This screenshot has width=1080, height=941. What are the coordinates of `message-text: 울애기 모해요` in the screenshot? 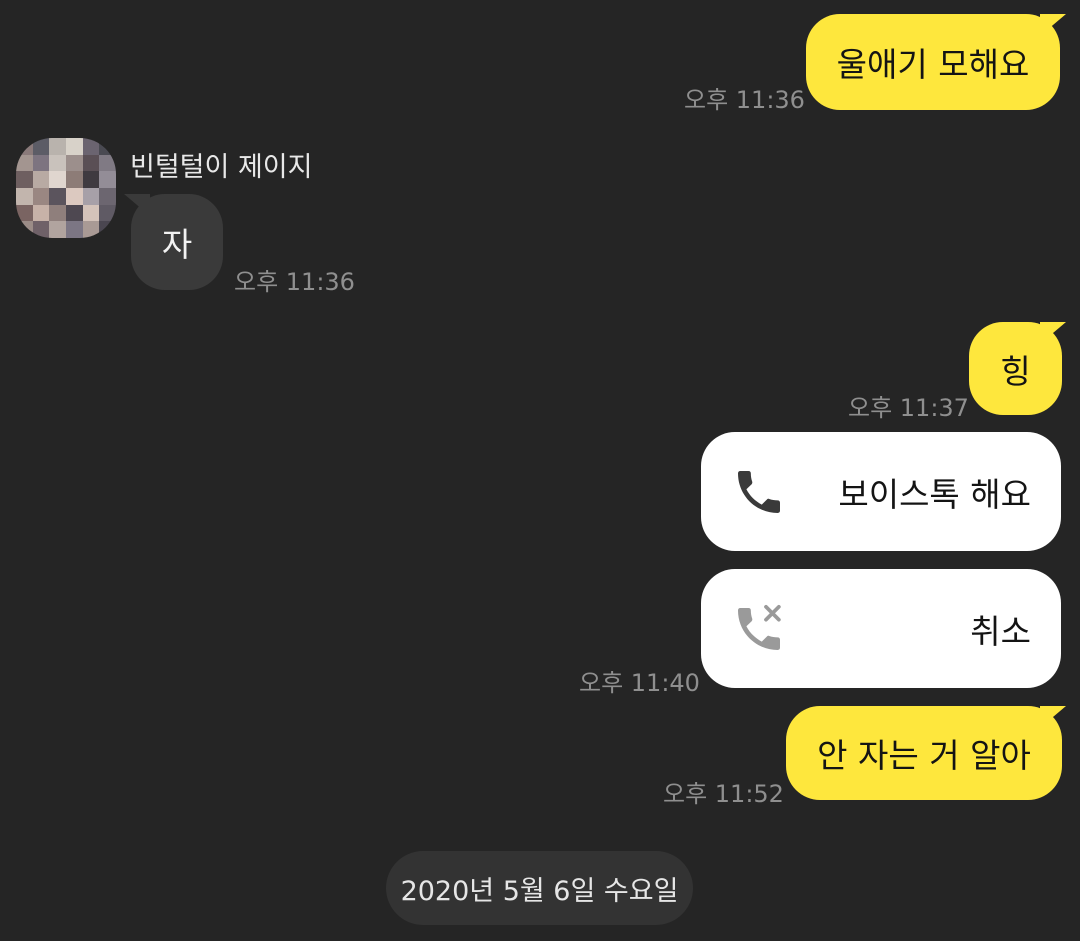 It's located at (933, 64).